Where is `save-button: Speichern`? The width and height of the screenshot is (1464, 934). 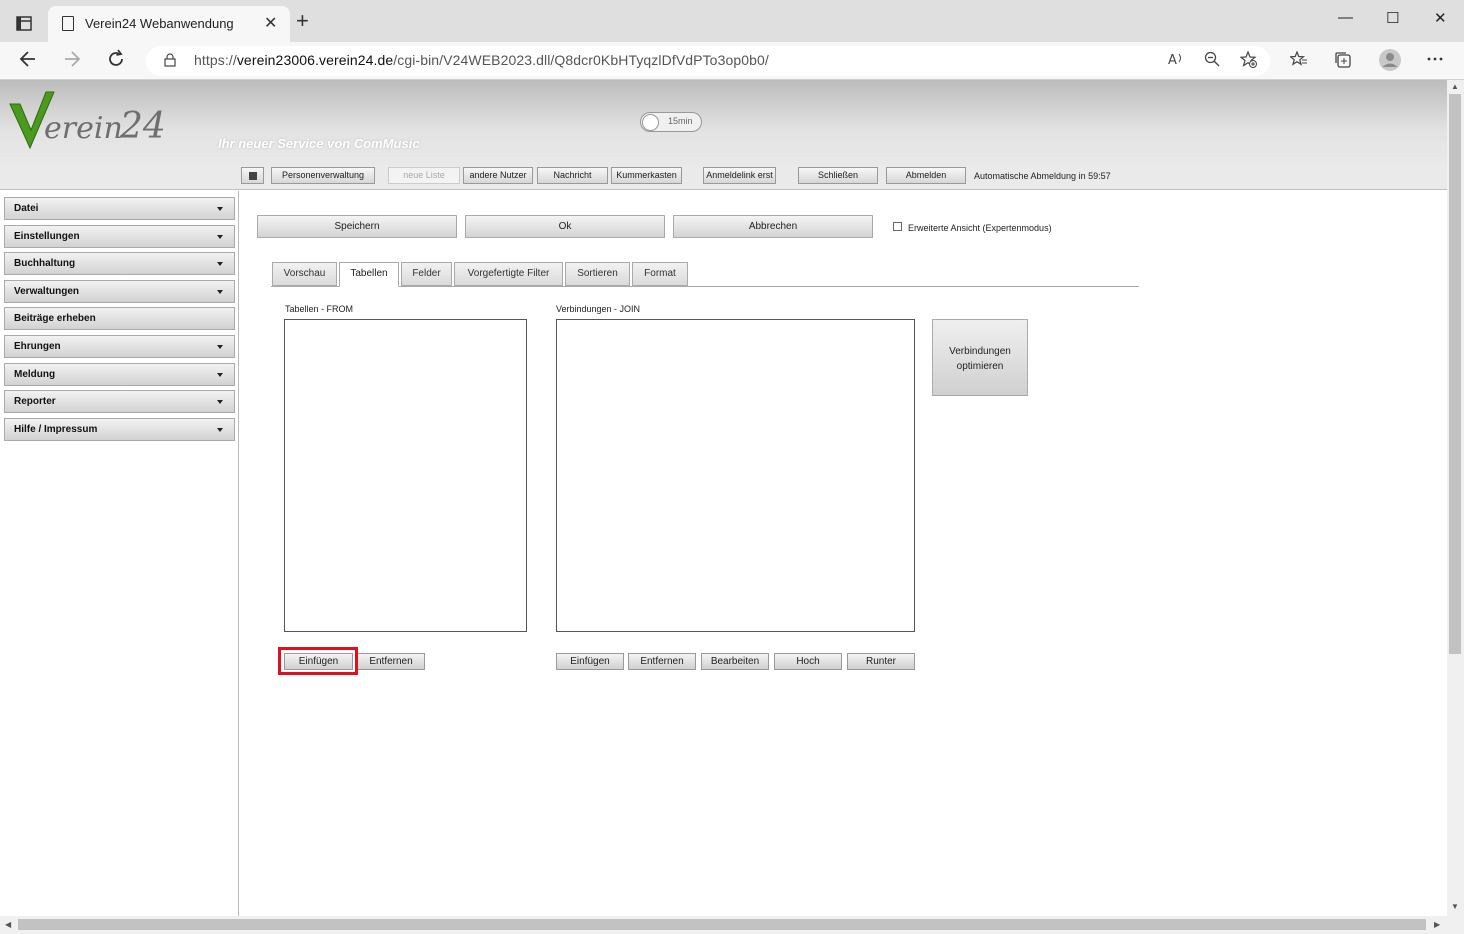
save-button: Speichern is located at coordinates (357, 226).